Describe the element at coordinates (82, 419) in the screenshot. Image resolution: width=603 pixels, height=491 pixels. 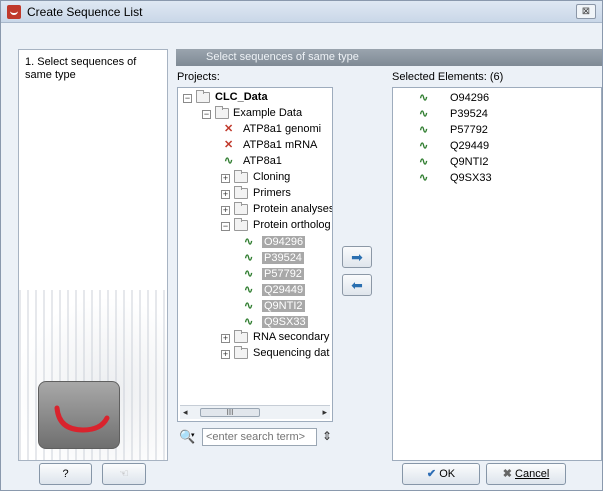
I see `logo-swoosh-icon` at that location.